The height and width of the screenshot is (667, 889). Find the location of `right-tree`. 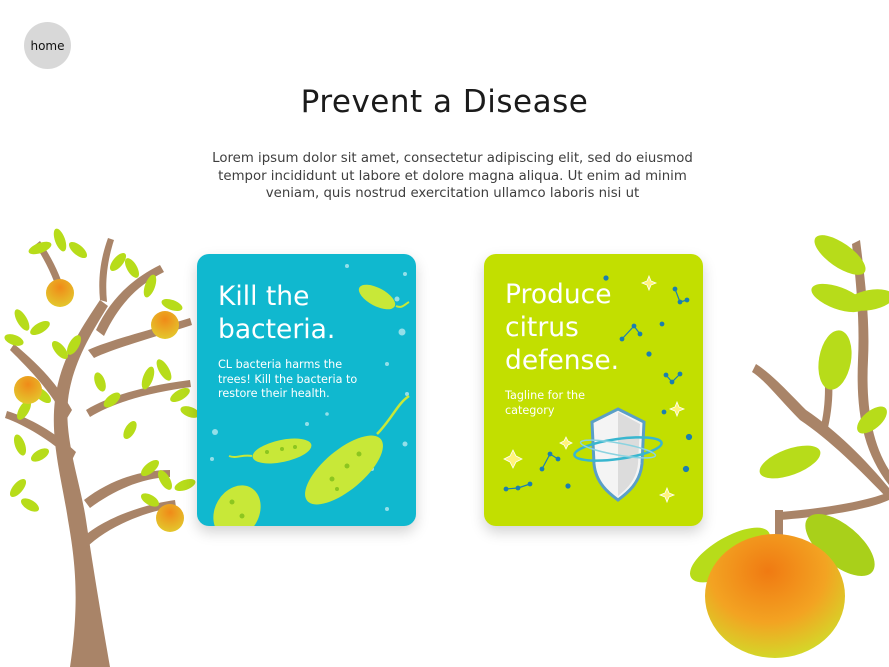

right-tree is located at coordinates (789, 446).